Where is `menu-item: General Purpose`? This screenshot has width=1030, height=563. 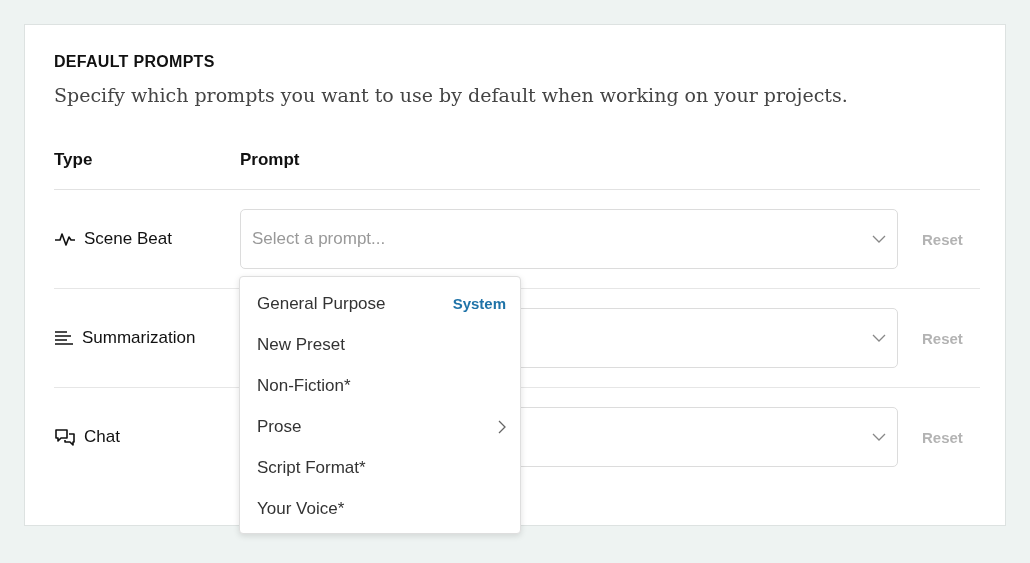 menu-item: General Purpose is located at coordinates (321, 303).